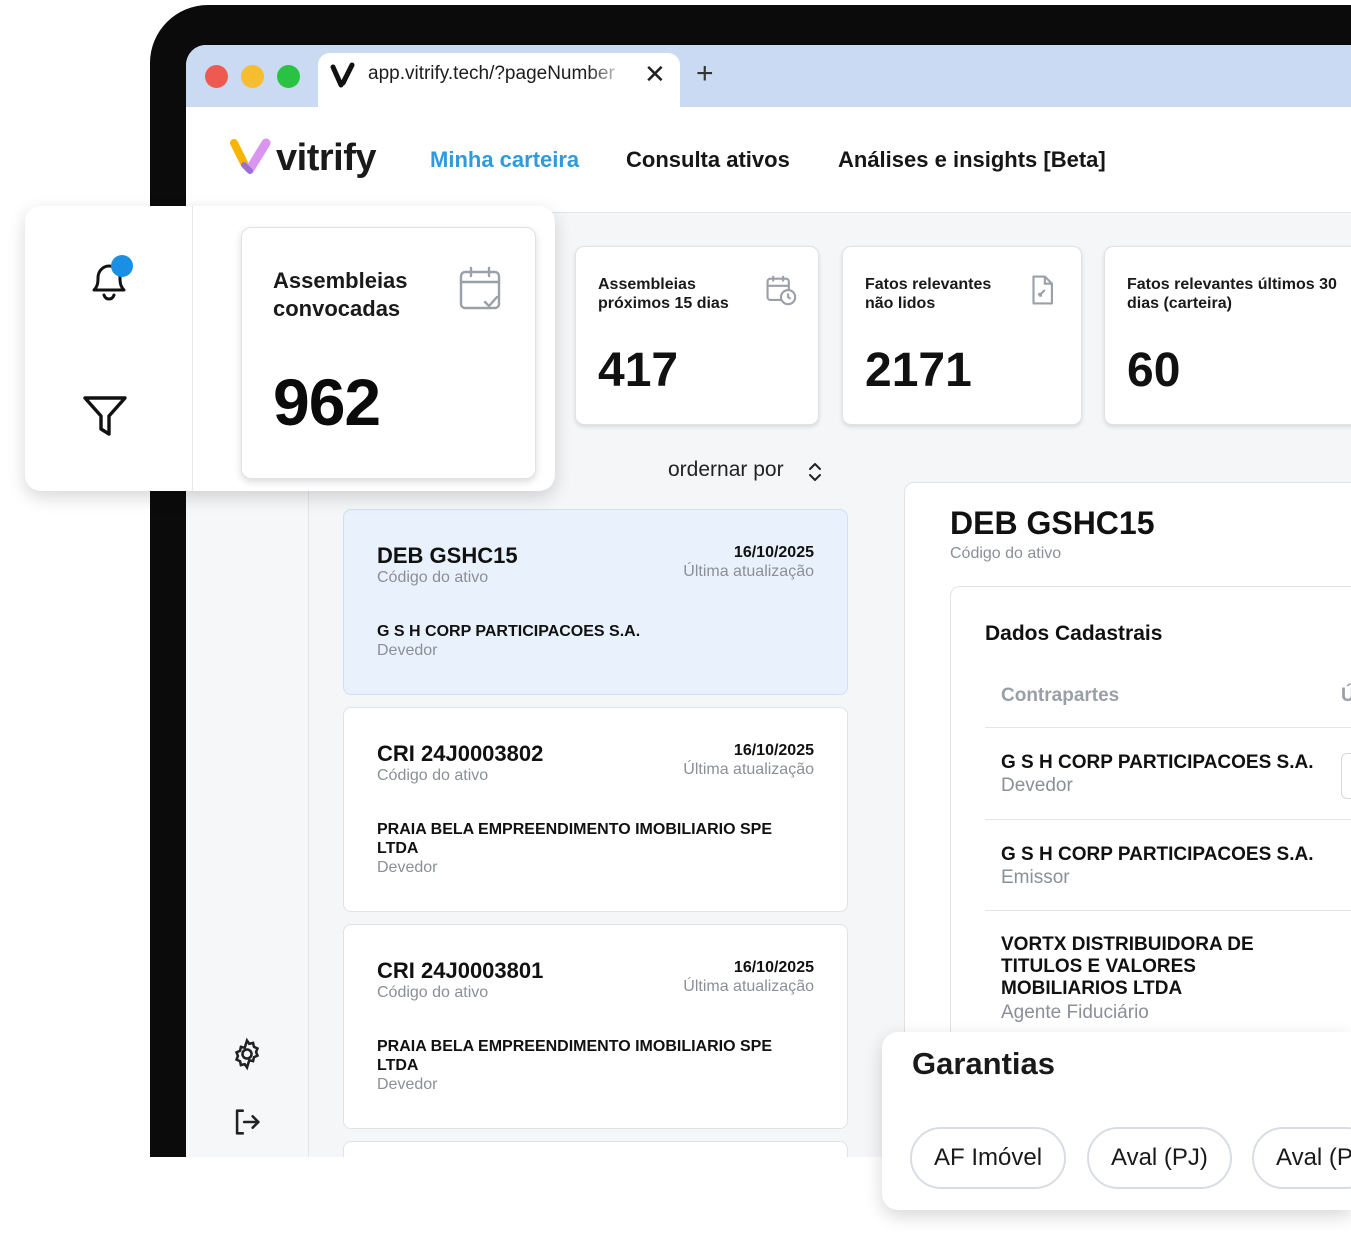  Describe the element at coordinates (781, 290) in the screenshot. I see `calendar-clock-icon` at that location.